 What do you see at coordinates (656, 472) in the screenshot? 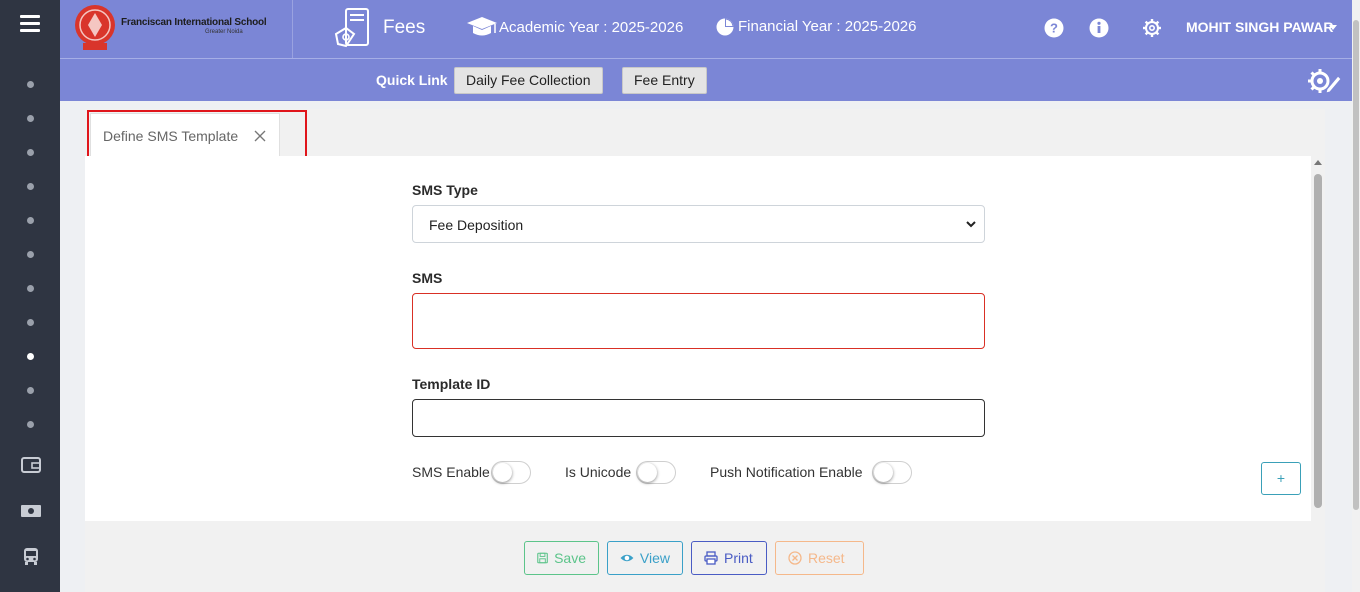
I see `is-unicode-toggle` at bounding box center [656, 472].